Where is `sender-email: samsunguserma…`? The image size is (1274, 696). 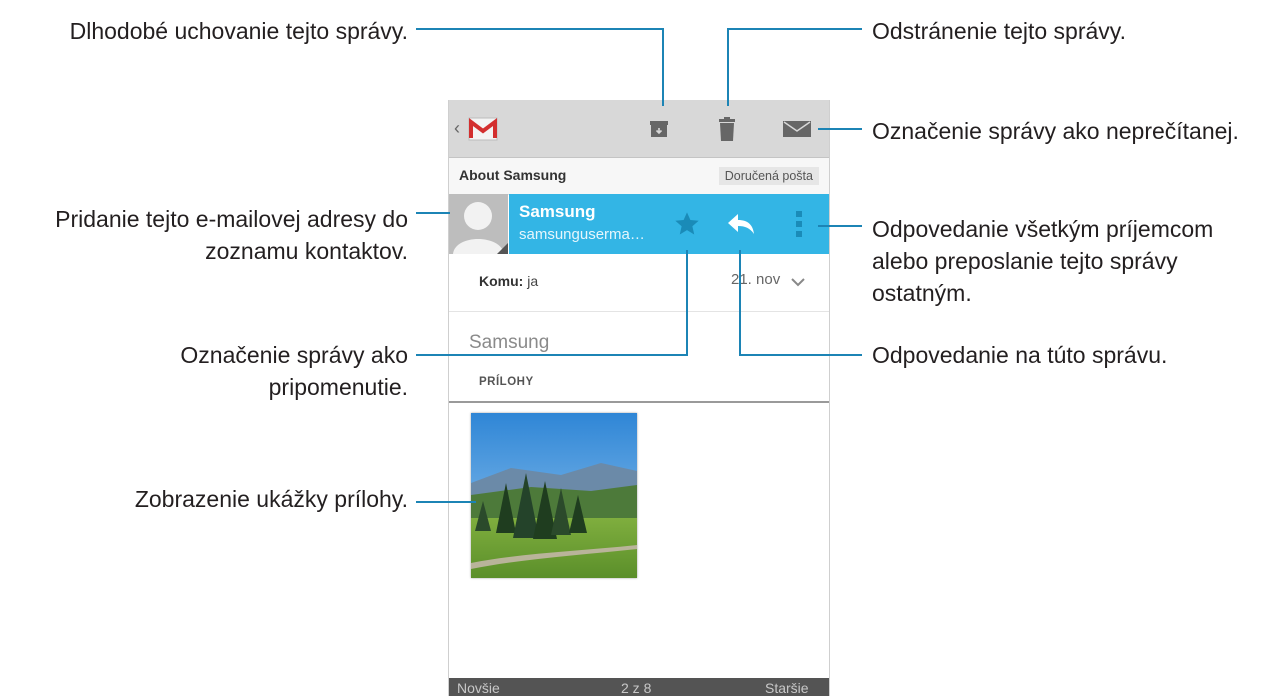
sender-email: samsunguserma… is located at coordinates (582, 234).